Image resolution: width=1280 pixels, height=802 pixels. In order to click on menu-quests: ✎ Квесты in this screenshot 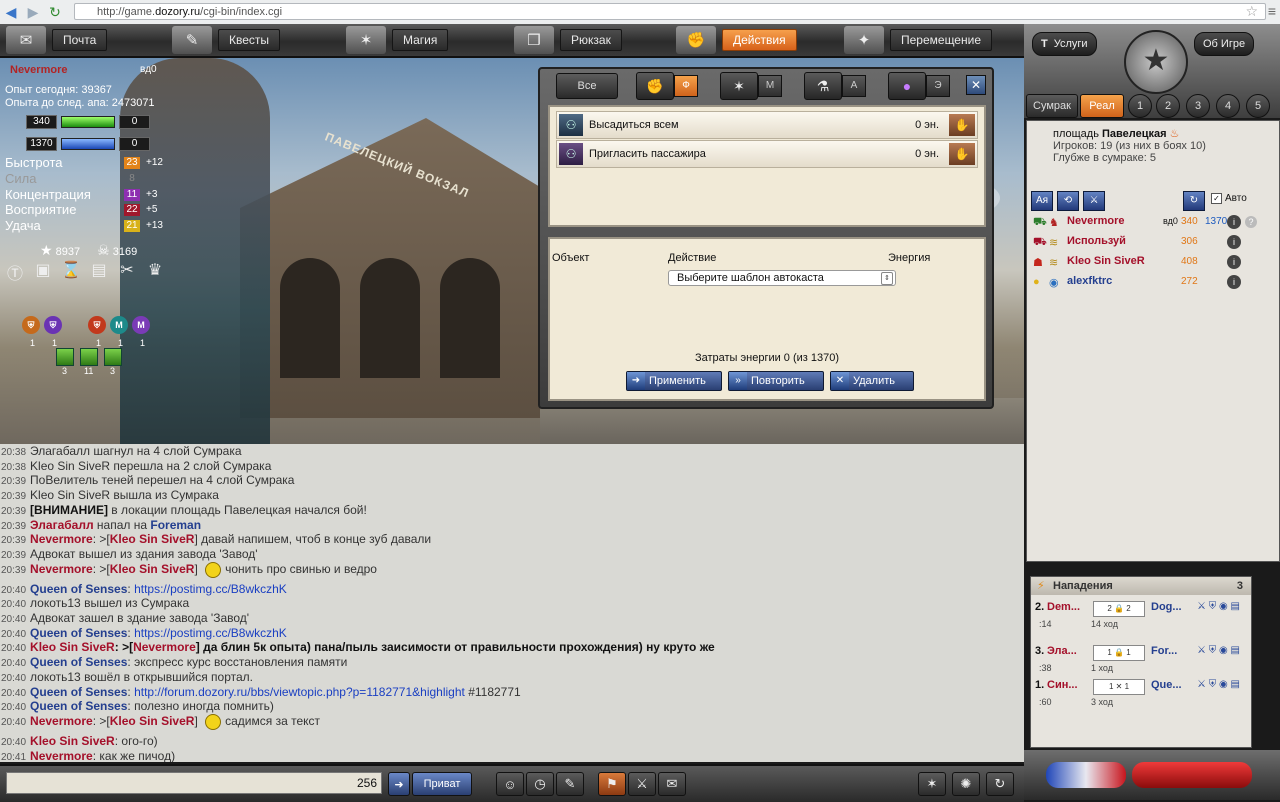, I will do `click(226, 40)`.